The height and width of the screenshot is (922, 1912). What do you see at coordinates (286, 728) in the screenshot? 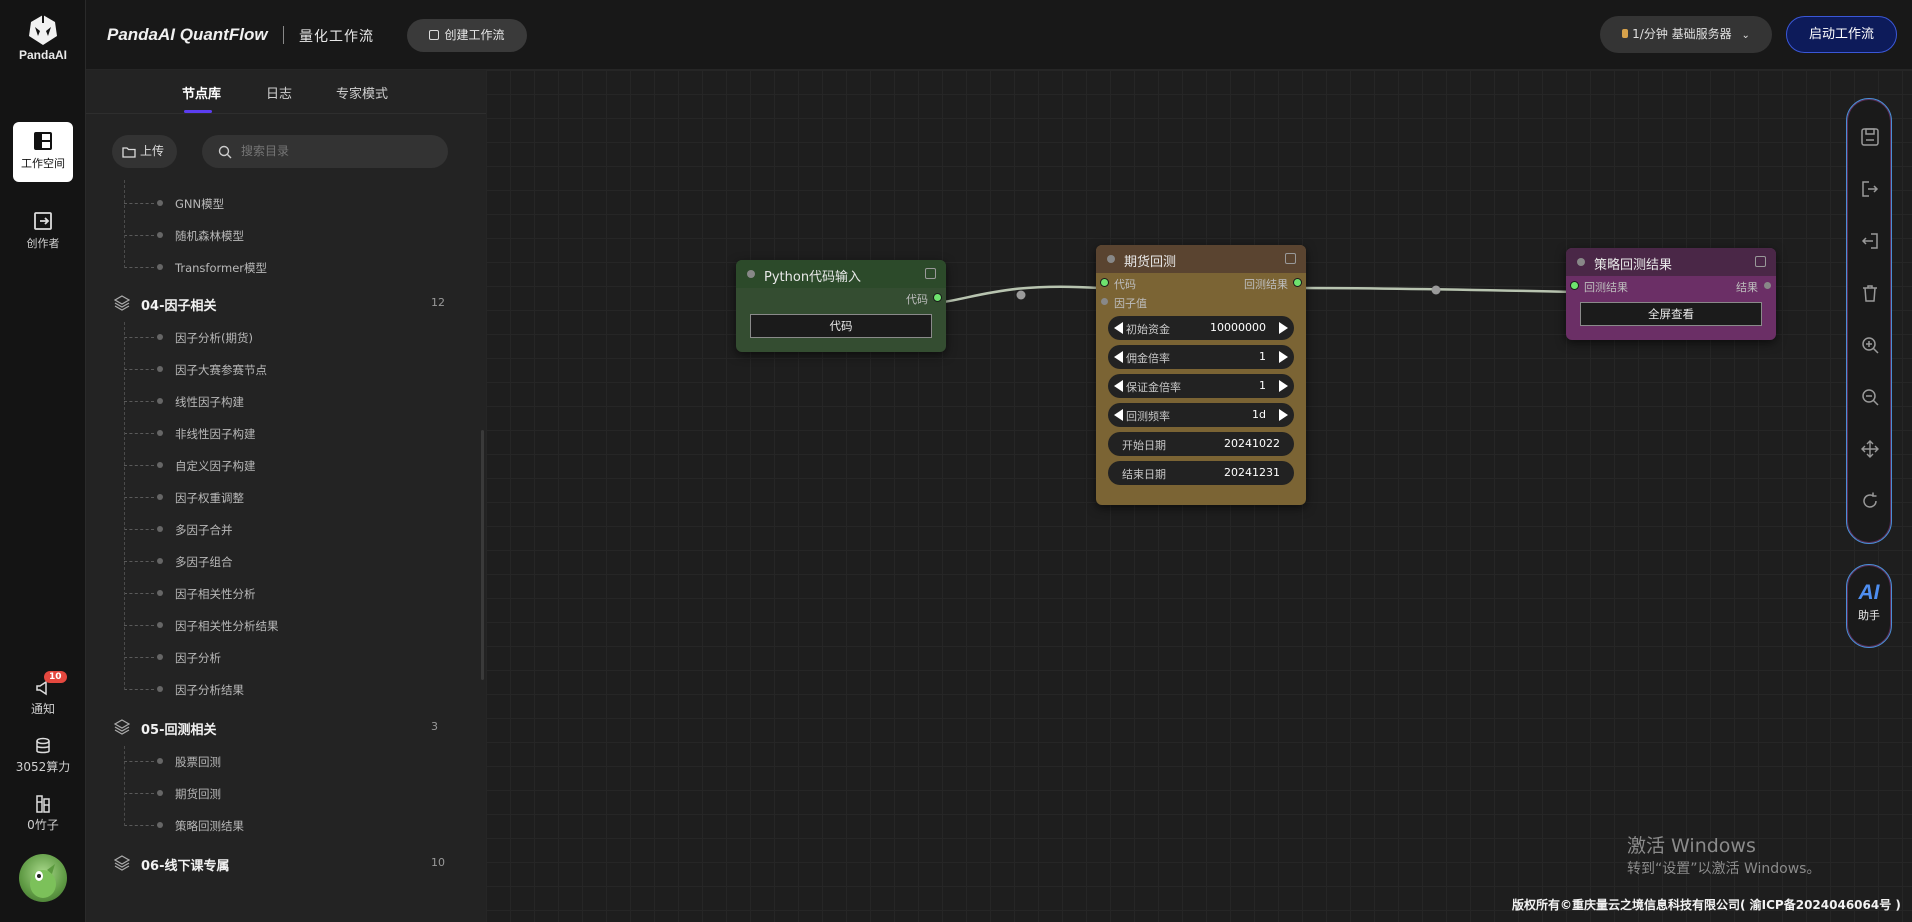
I see `tree-group-header: 05-回测相关 3` at bounding box center [286, 728].